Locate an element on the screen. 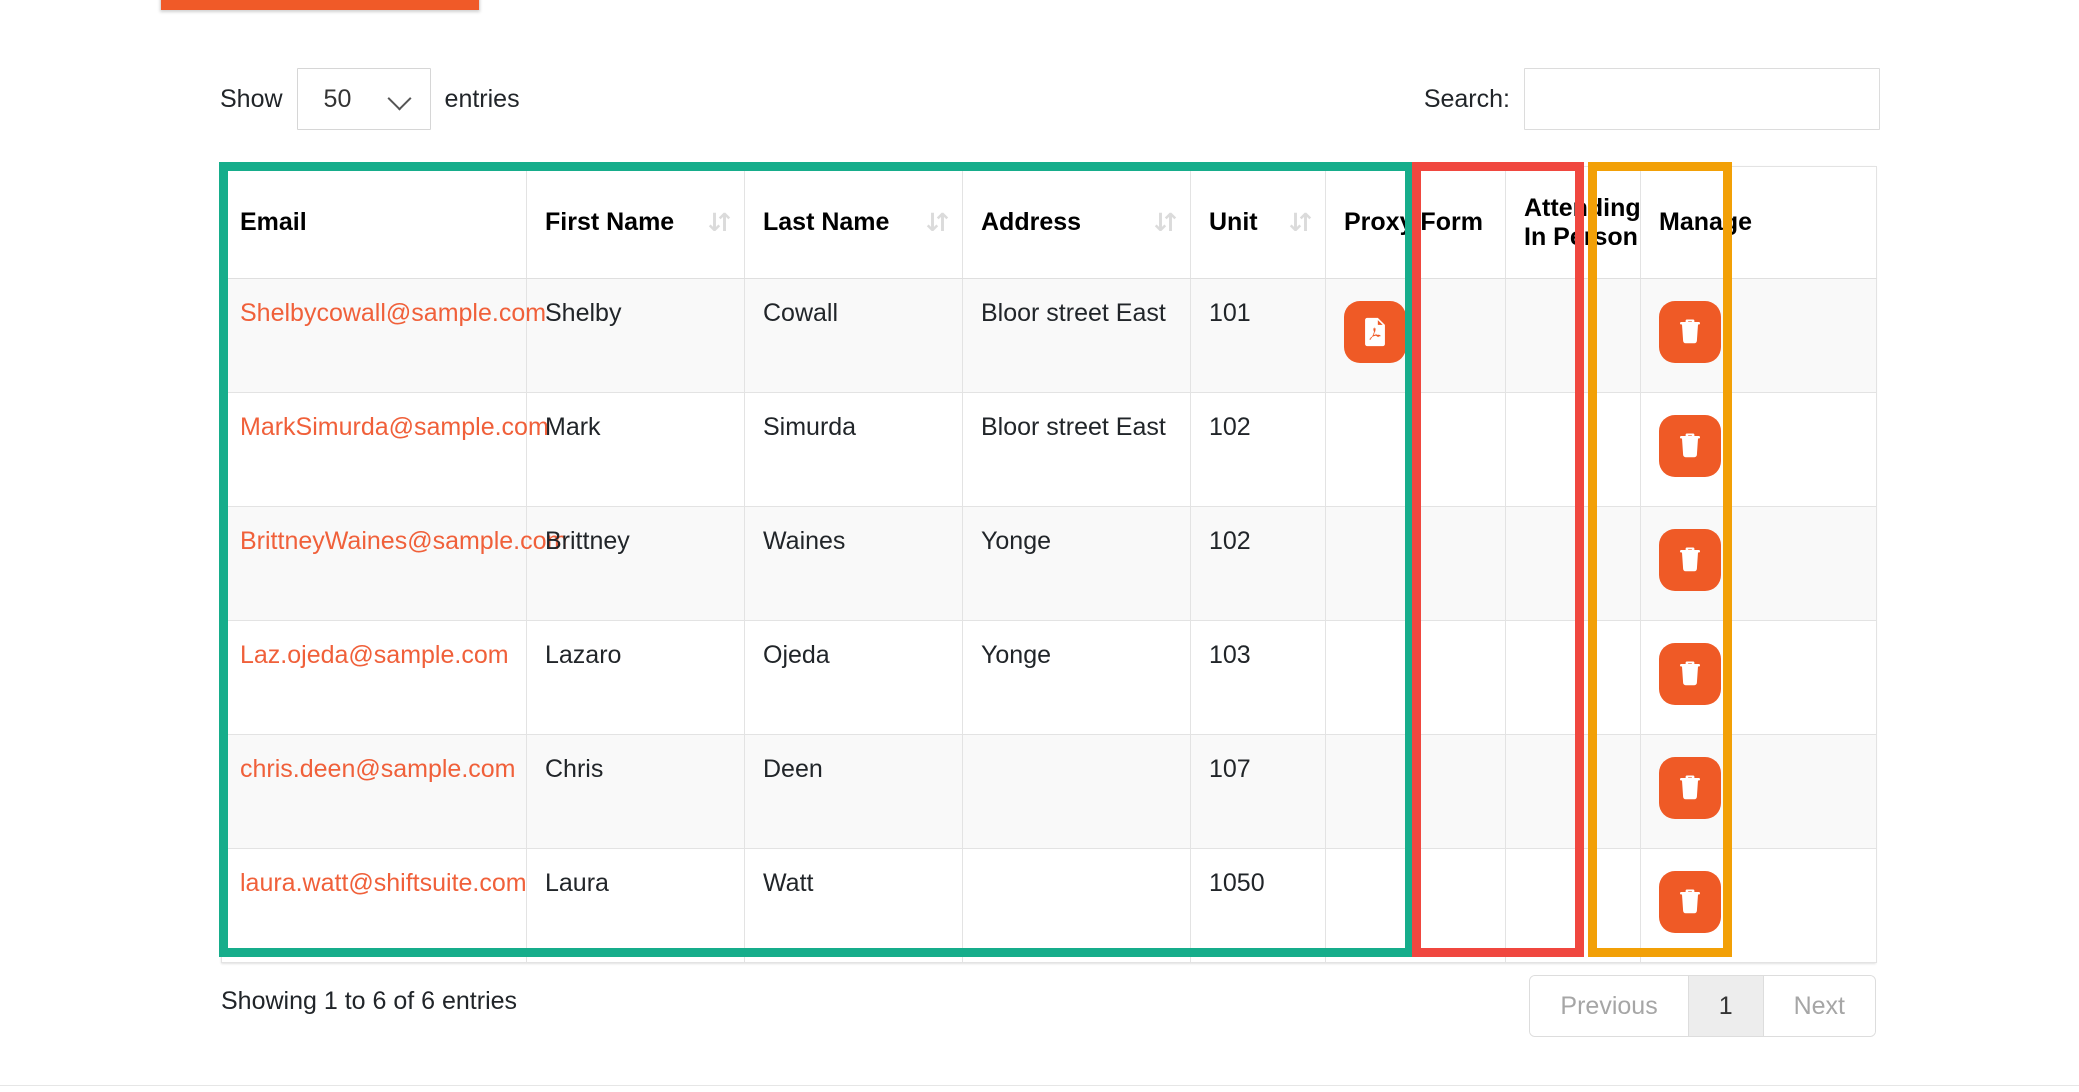 This screenshot has height=1092, width=2079. cell-first-name: Brittney is located at coordinates (635, 563).